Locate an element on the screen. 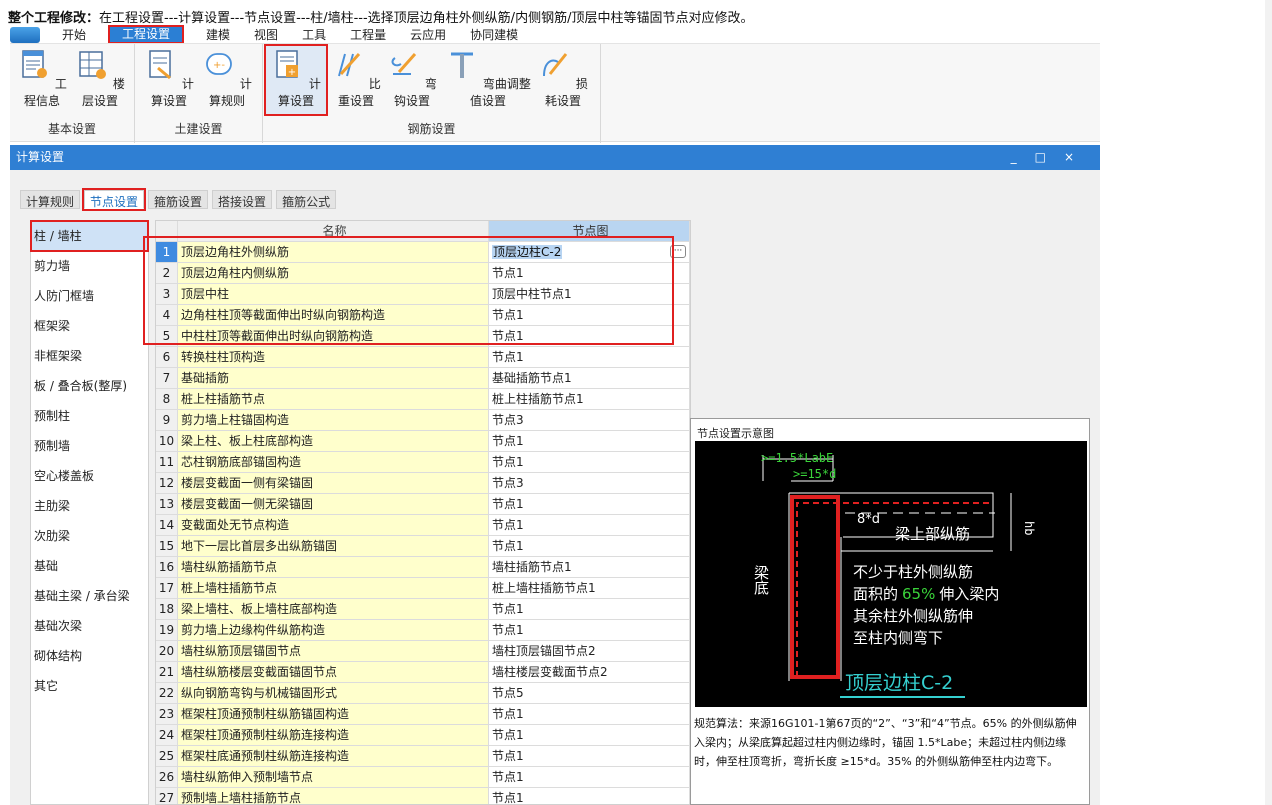  list-item: 预制柱 is located at coordinates (89, 416).